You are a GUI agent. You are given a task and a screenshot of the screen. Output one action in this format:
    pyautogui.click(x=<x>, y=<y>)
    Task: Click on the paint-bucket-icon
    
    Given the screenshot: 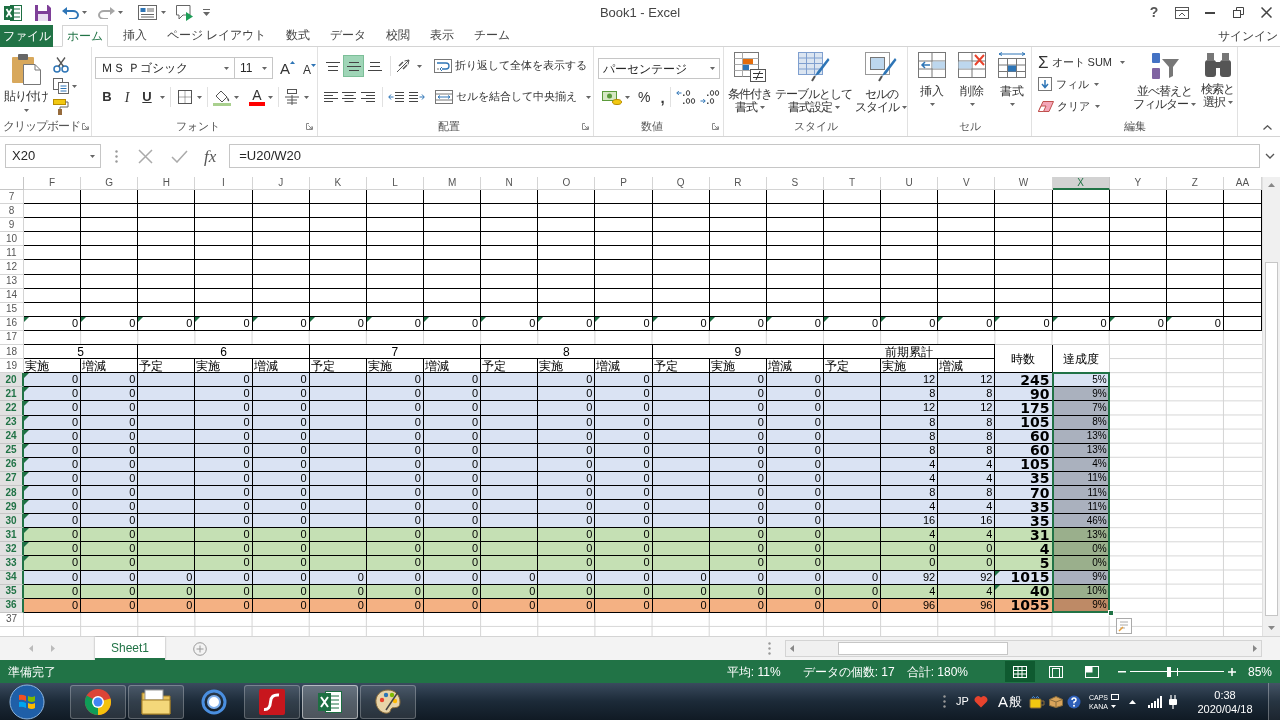 What is the action you would take?
    pyautogui.click(x=222, y=97)
    